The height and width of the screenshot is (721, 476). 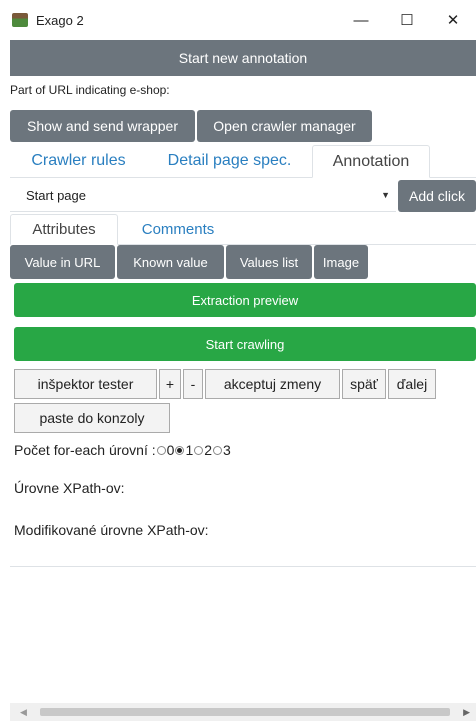 I want to click on tab-detail-page-spec: Detail page spec., so click(x=229, y=161).